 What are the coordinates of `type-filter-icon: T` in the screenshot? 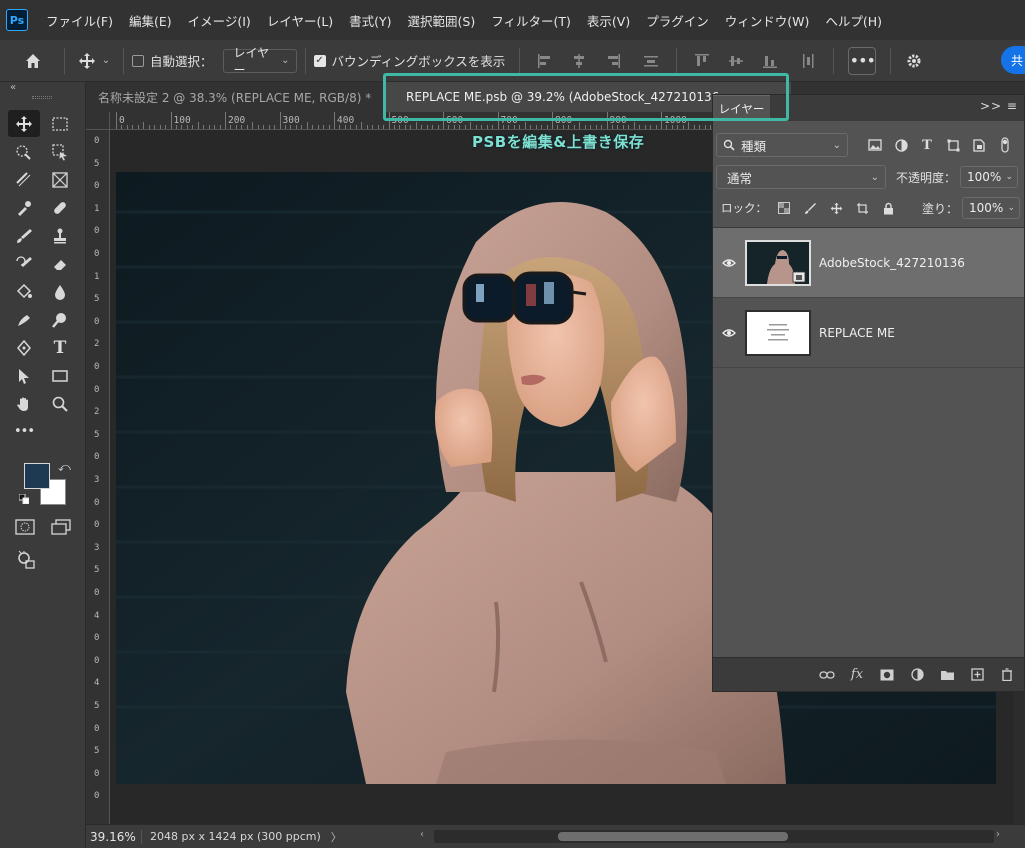 It's located at (927, 145).